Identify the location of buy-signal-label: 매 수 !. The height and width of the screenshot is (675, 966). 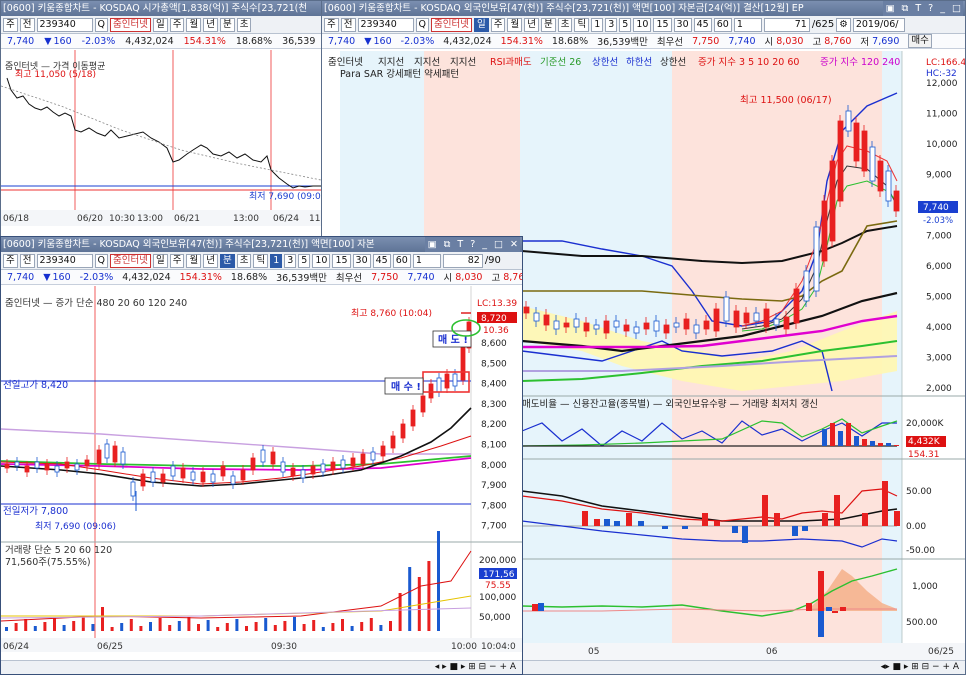
(406, 386).